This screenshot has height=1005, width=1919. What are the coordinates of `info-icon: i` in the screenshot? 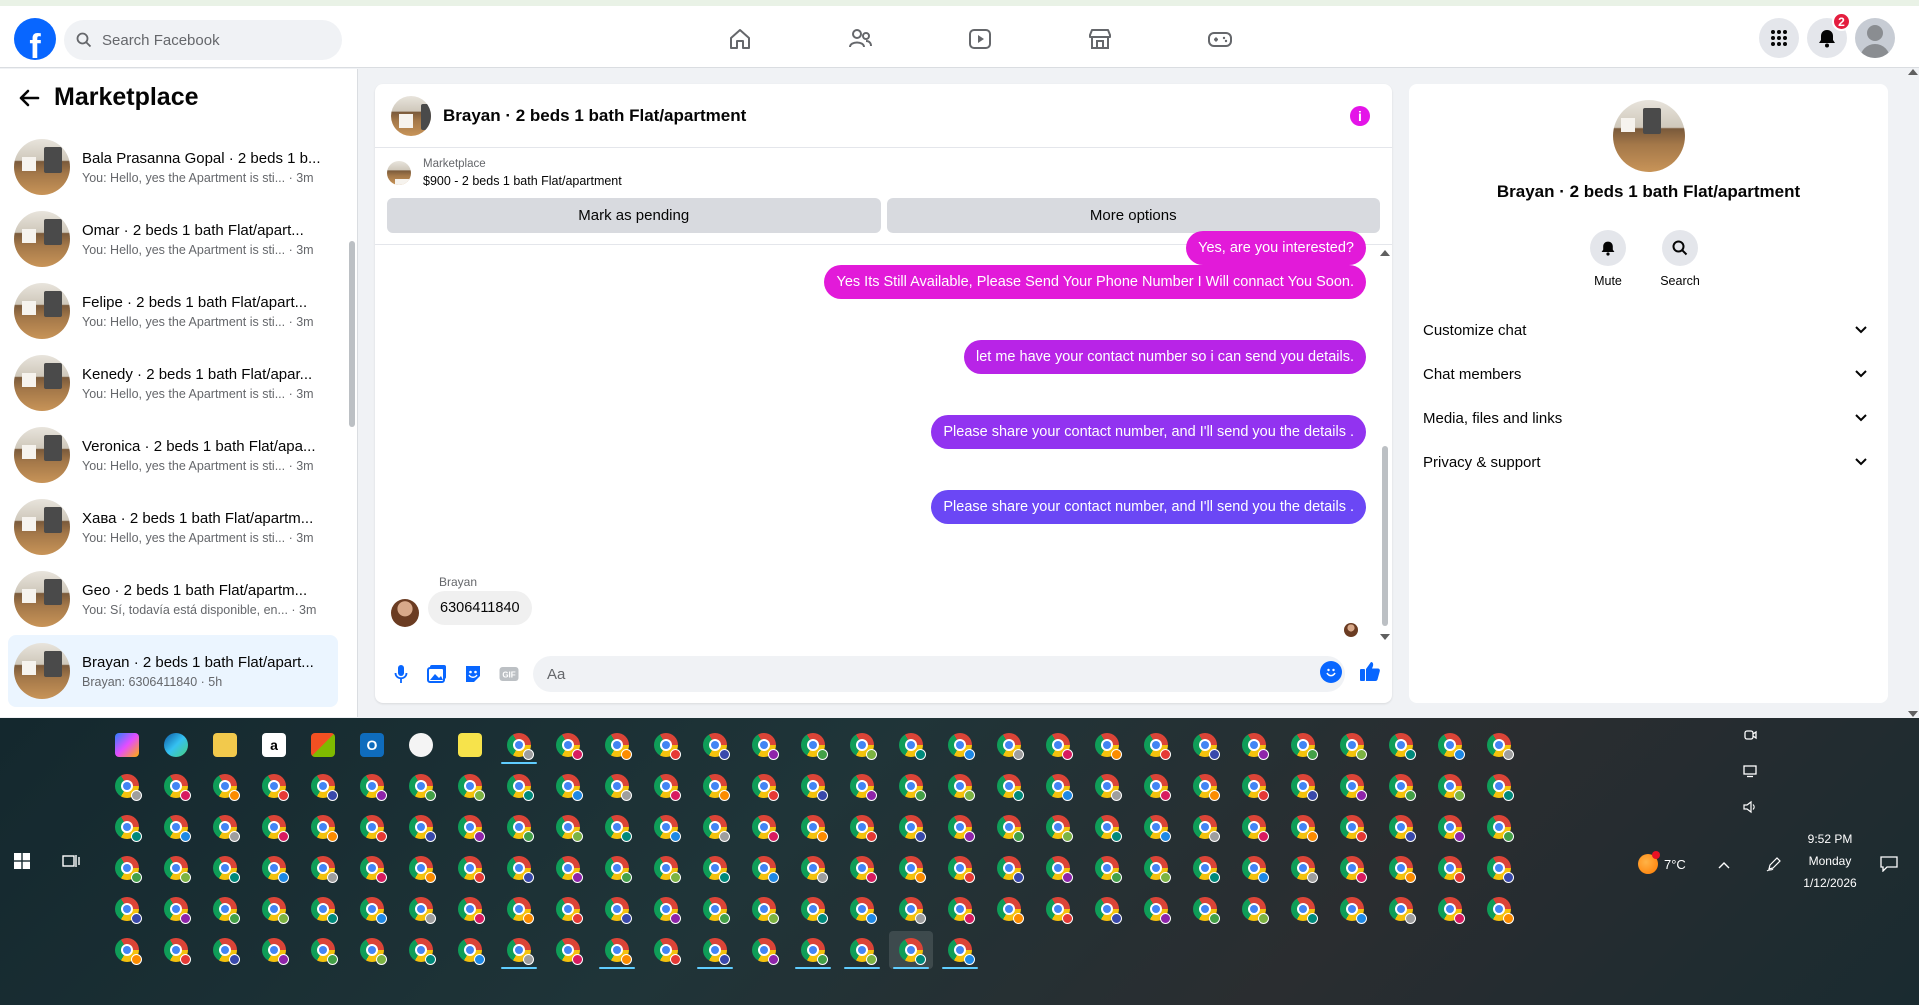 It's located at (1360, 116).